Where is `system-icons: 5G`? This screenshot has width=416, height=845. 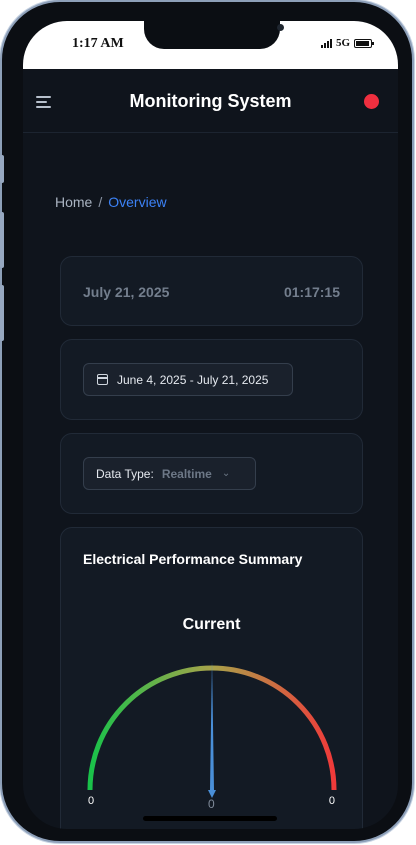 system-icons: 5G is located at coordinates (347, 43).